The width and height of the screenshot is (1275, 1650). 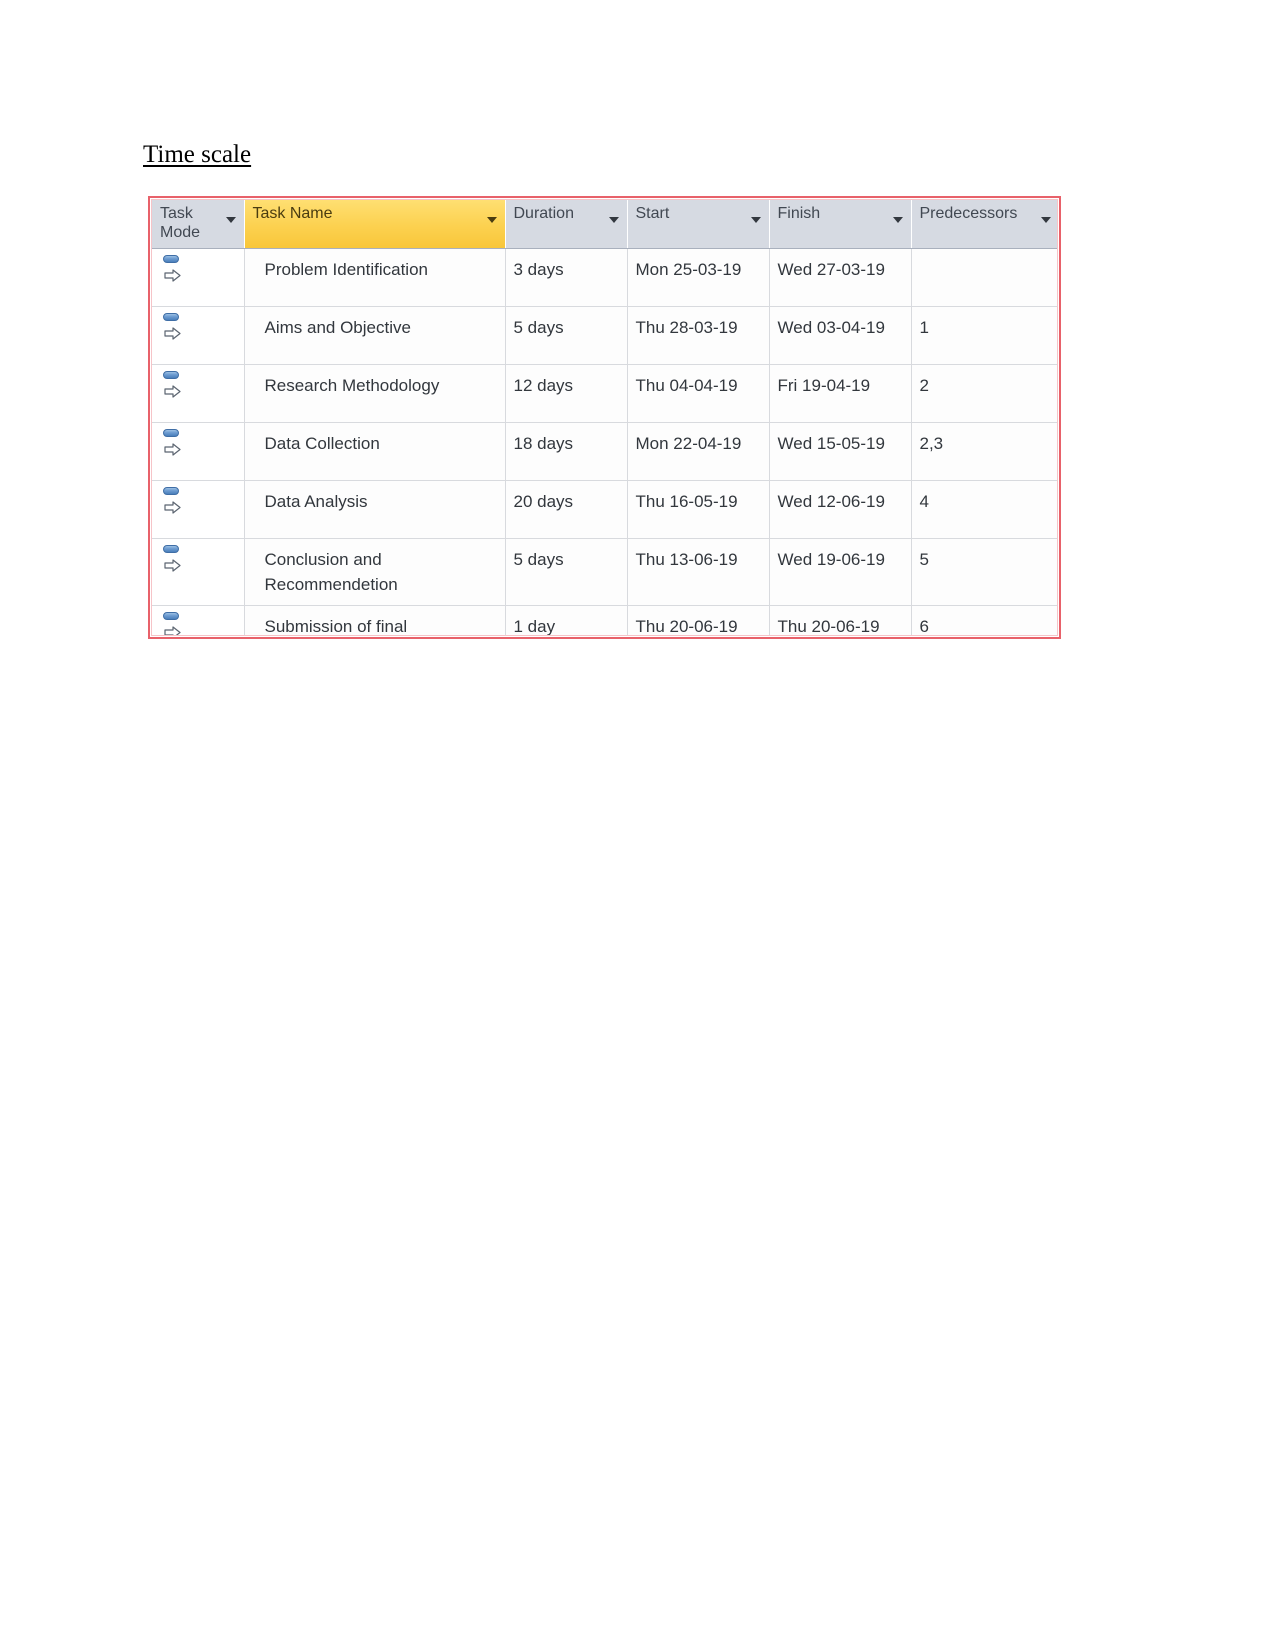 I want to click on column-header-task-mode-label: Task Mode, so click(x=180, y=223).